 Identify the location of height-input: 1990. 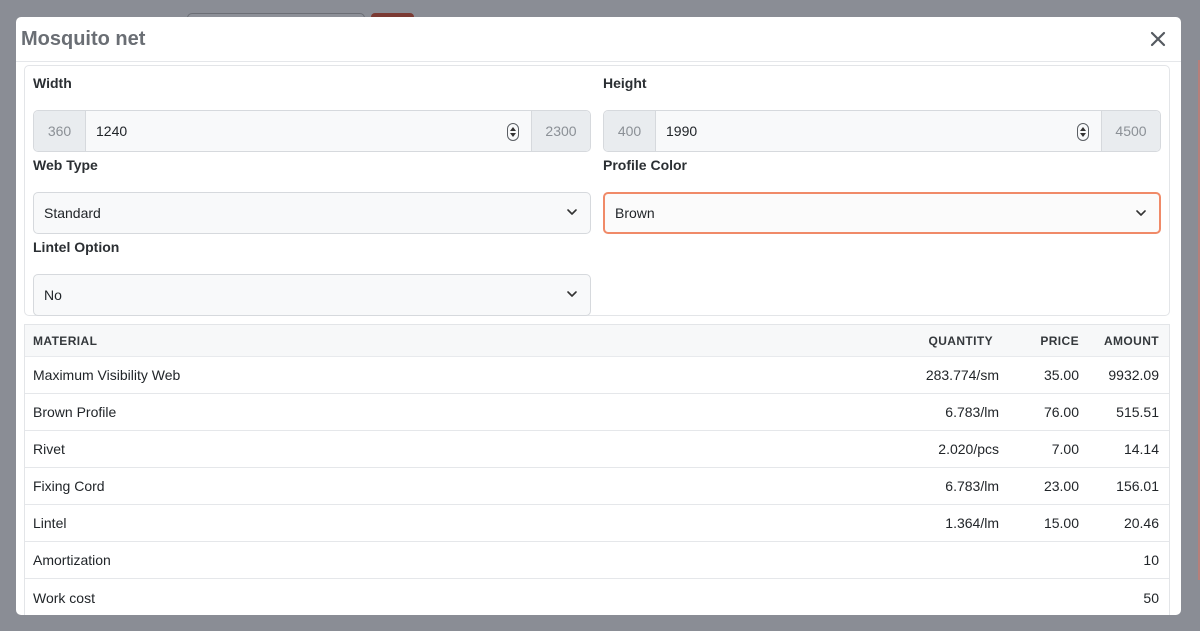
(878, 131).